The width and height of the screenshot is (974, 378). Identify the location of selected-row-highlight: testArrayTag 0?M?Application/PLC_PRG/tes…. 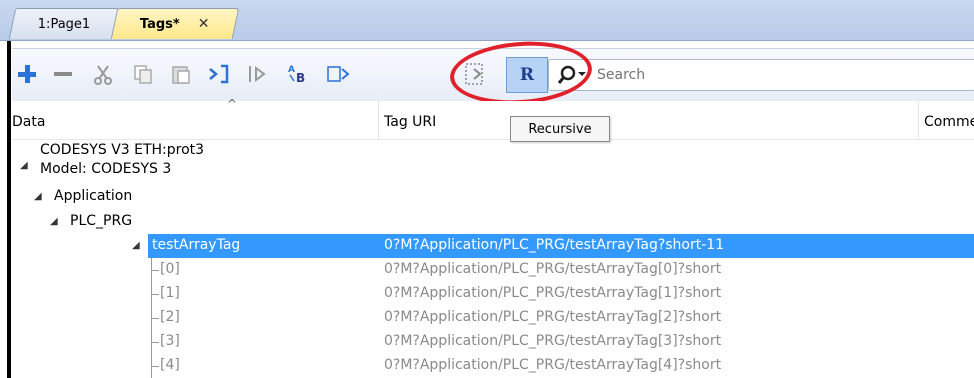
(561, 246).